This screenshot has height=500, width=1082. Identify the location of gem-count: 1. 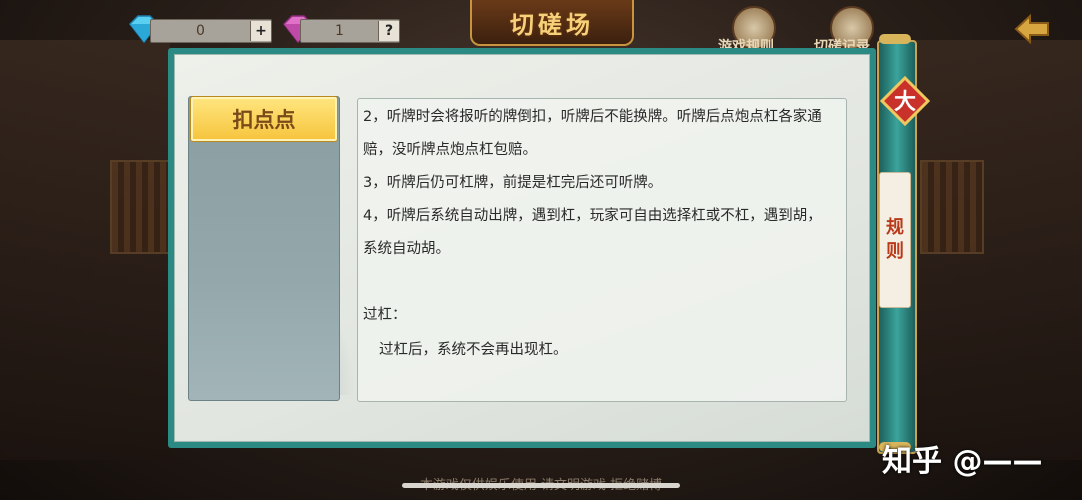
(339, 31).